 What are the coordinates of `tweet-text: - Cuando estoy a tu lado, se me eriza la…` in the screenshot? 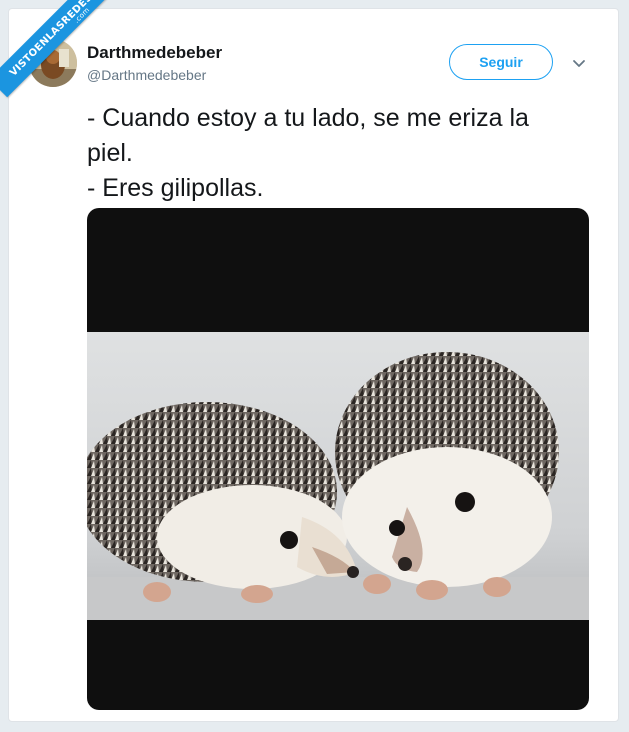 It's located at (342, 153).